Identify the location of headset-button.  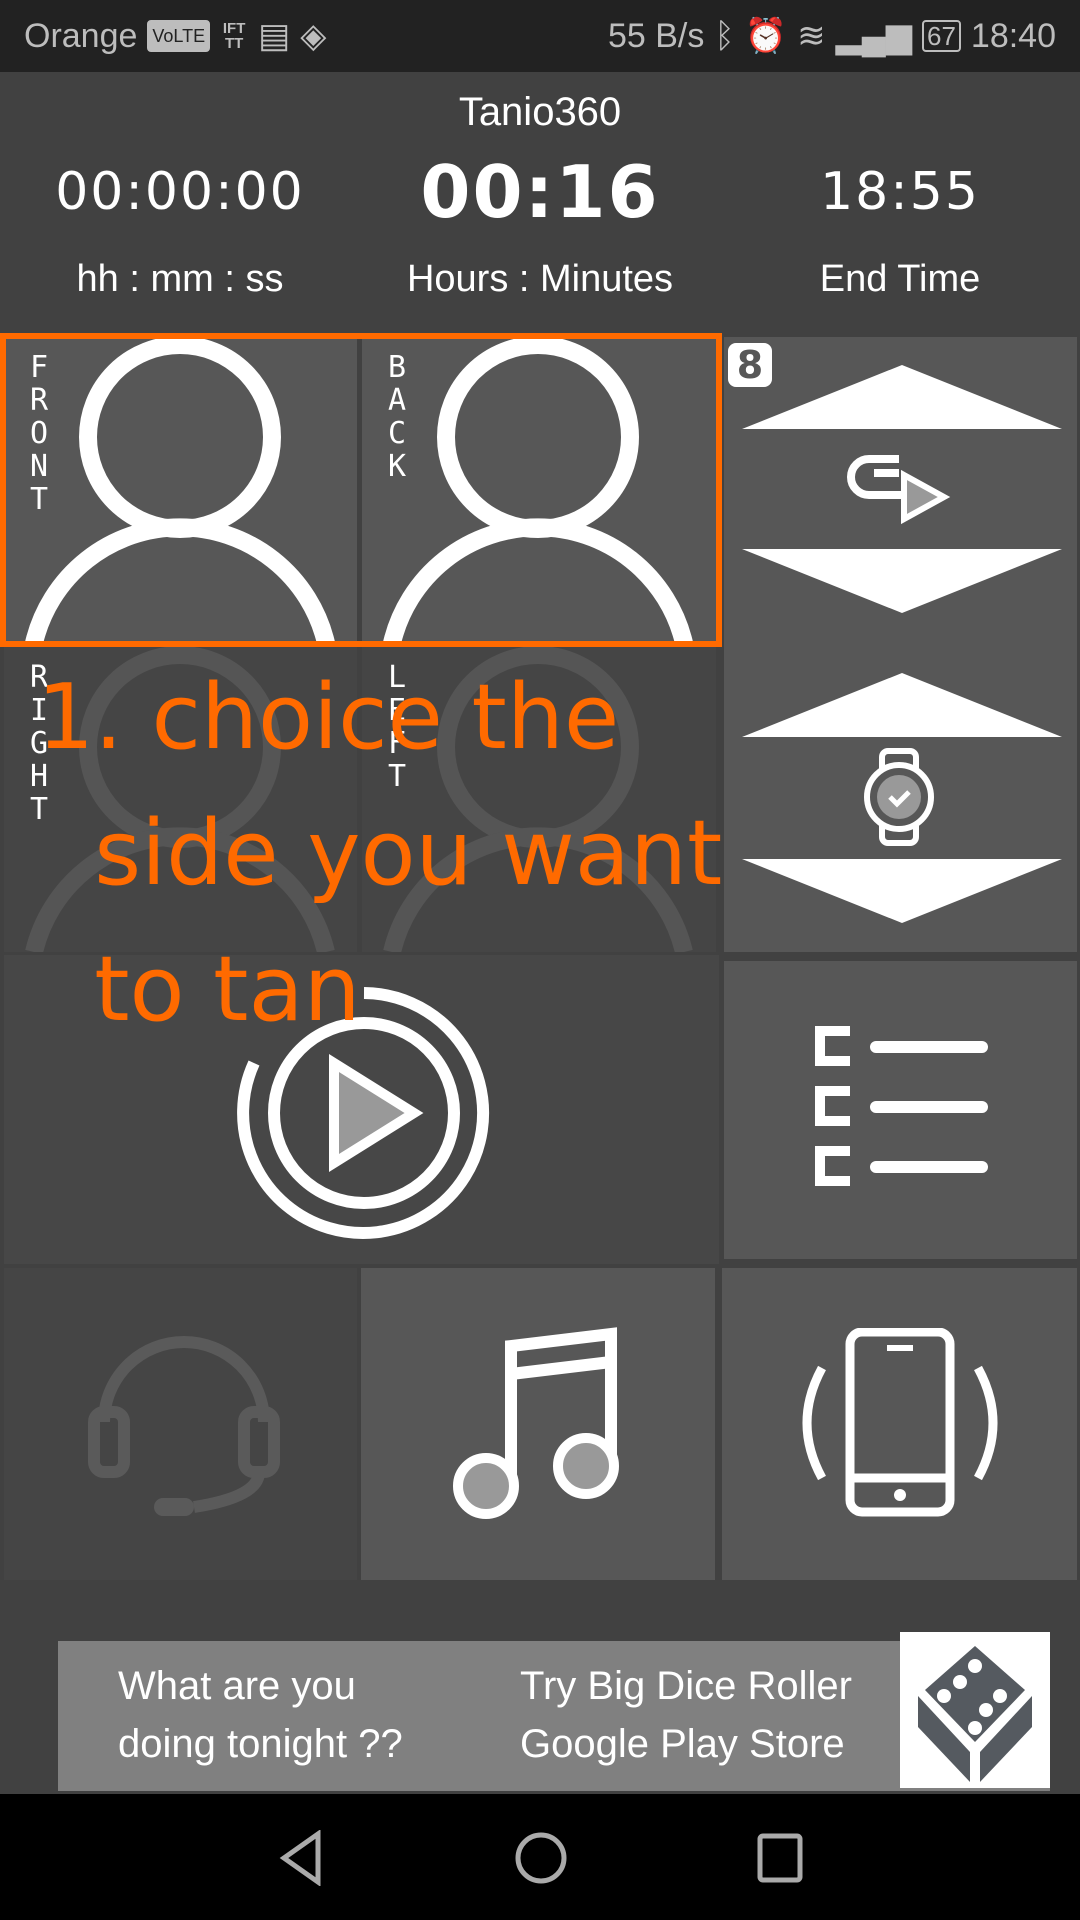
(180, 1424).